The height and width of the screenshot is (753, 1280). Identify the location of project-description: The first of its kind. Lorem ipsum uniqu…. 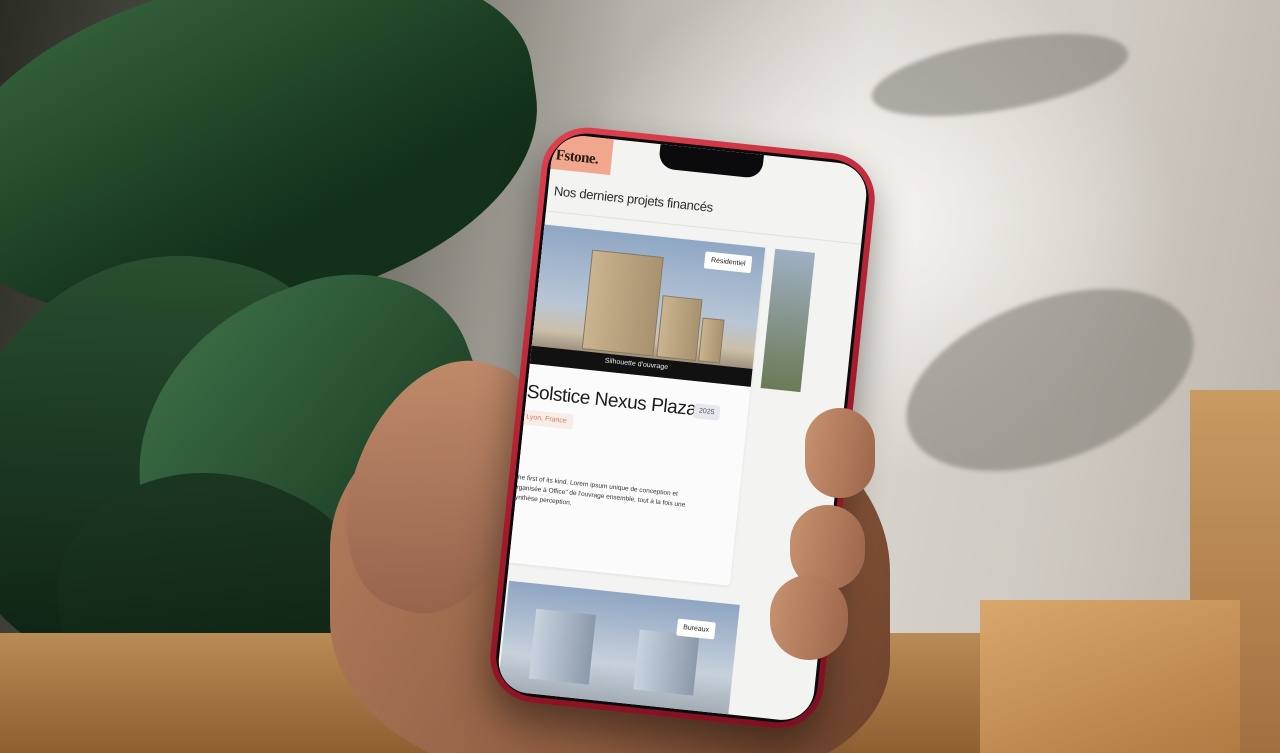
(598, 491).